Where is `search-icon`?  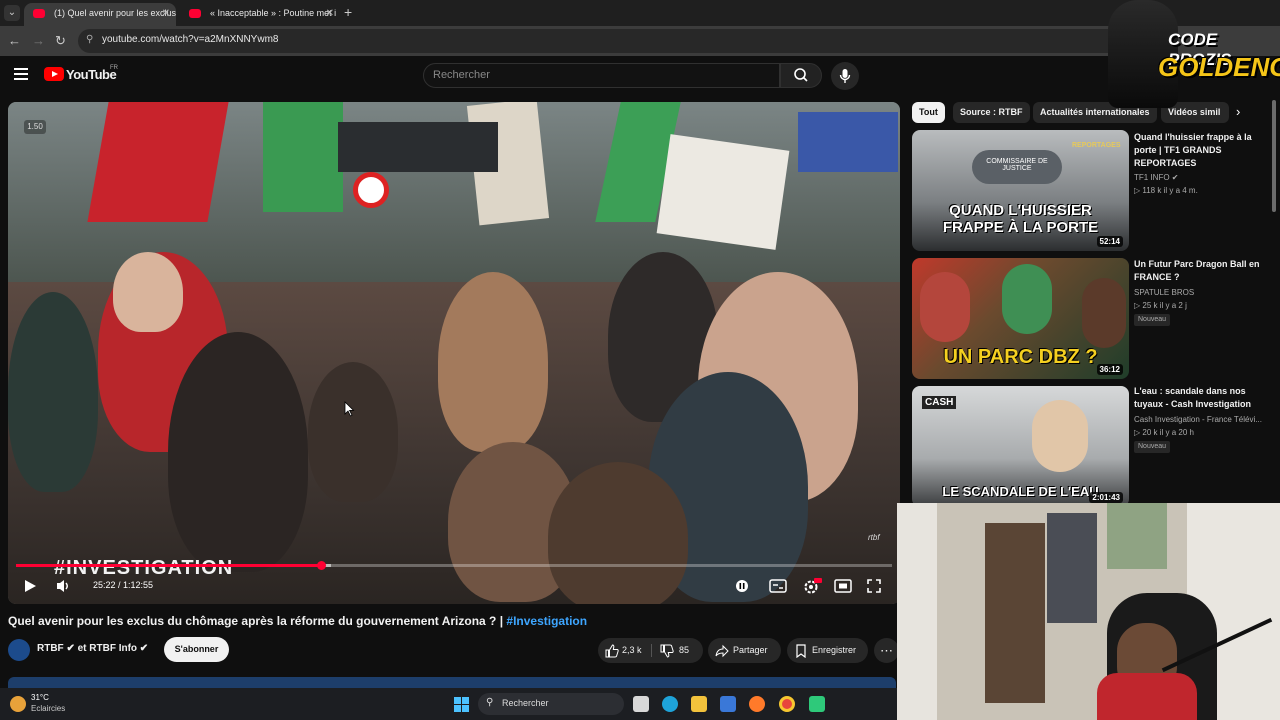 search-icon is located at coordinates (801, 75).